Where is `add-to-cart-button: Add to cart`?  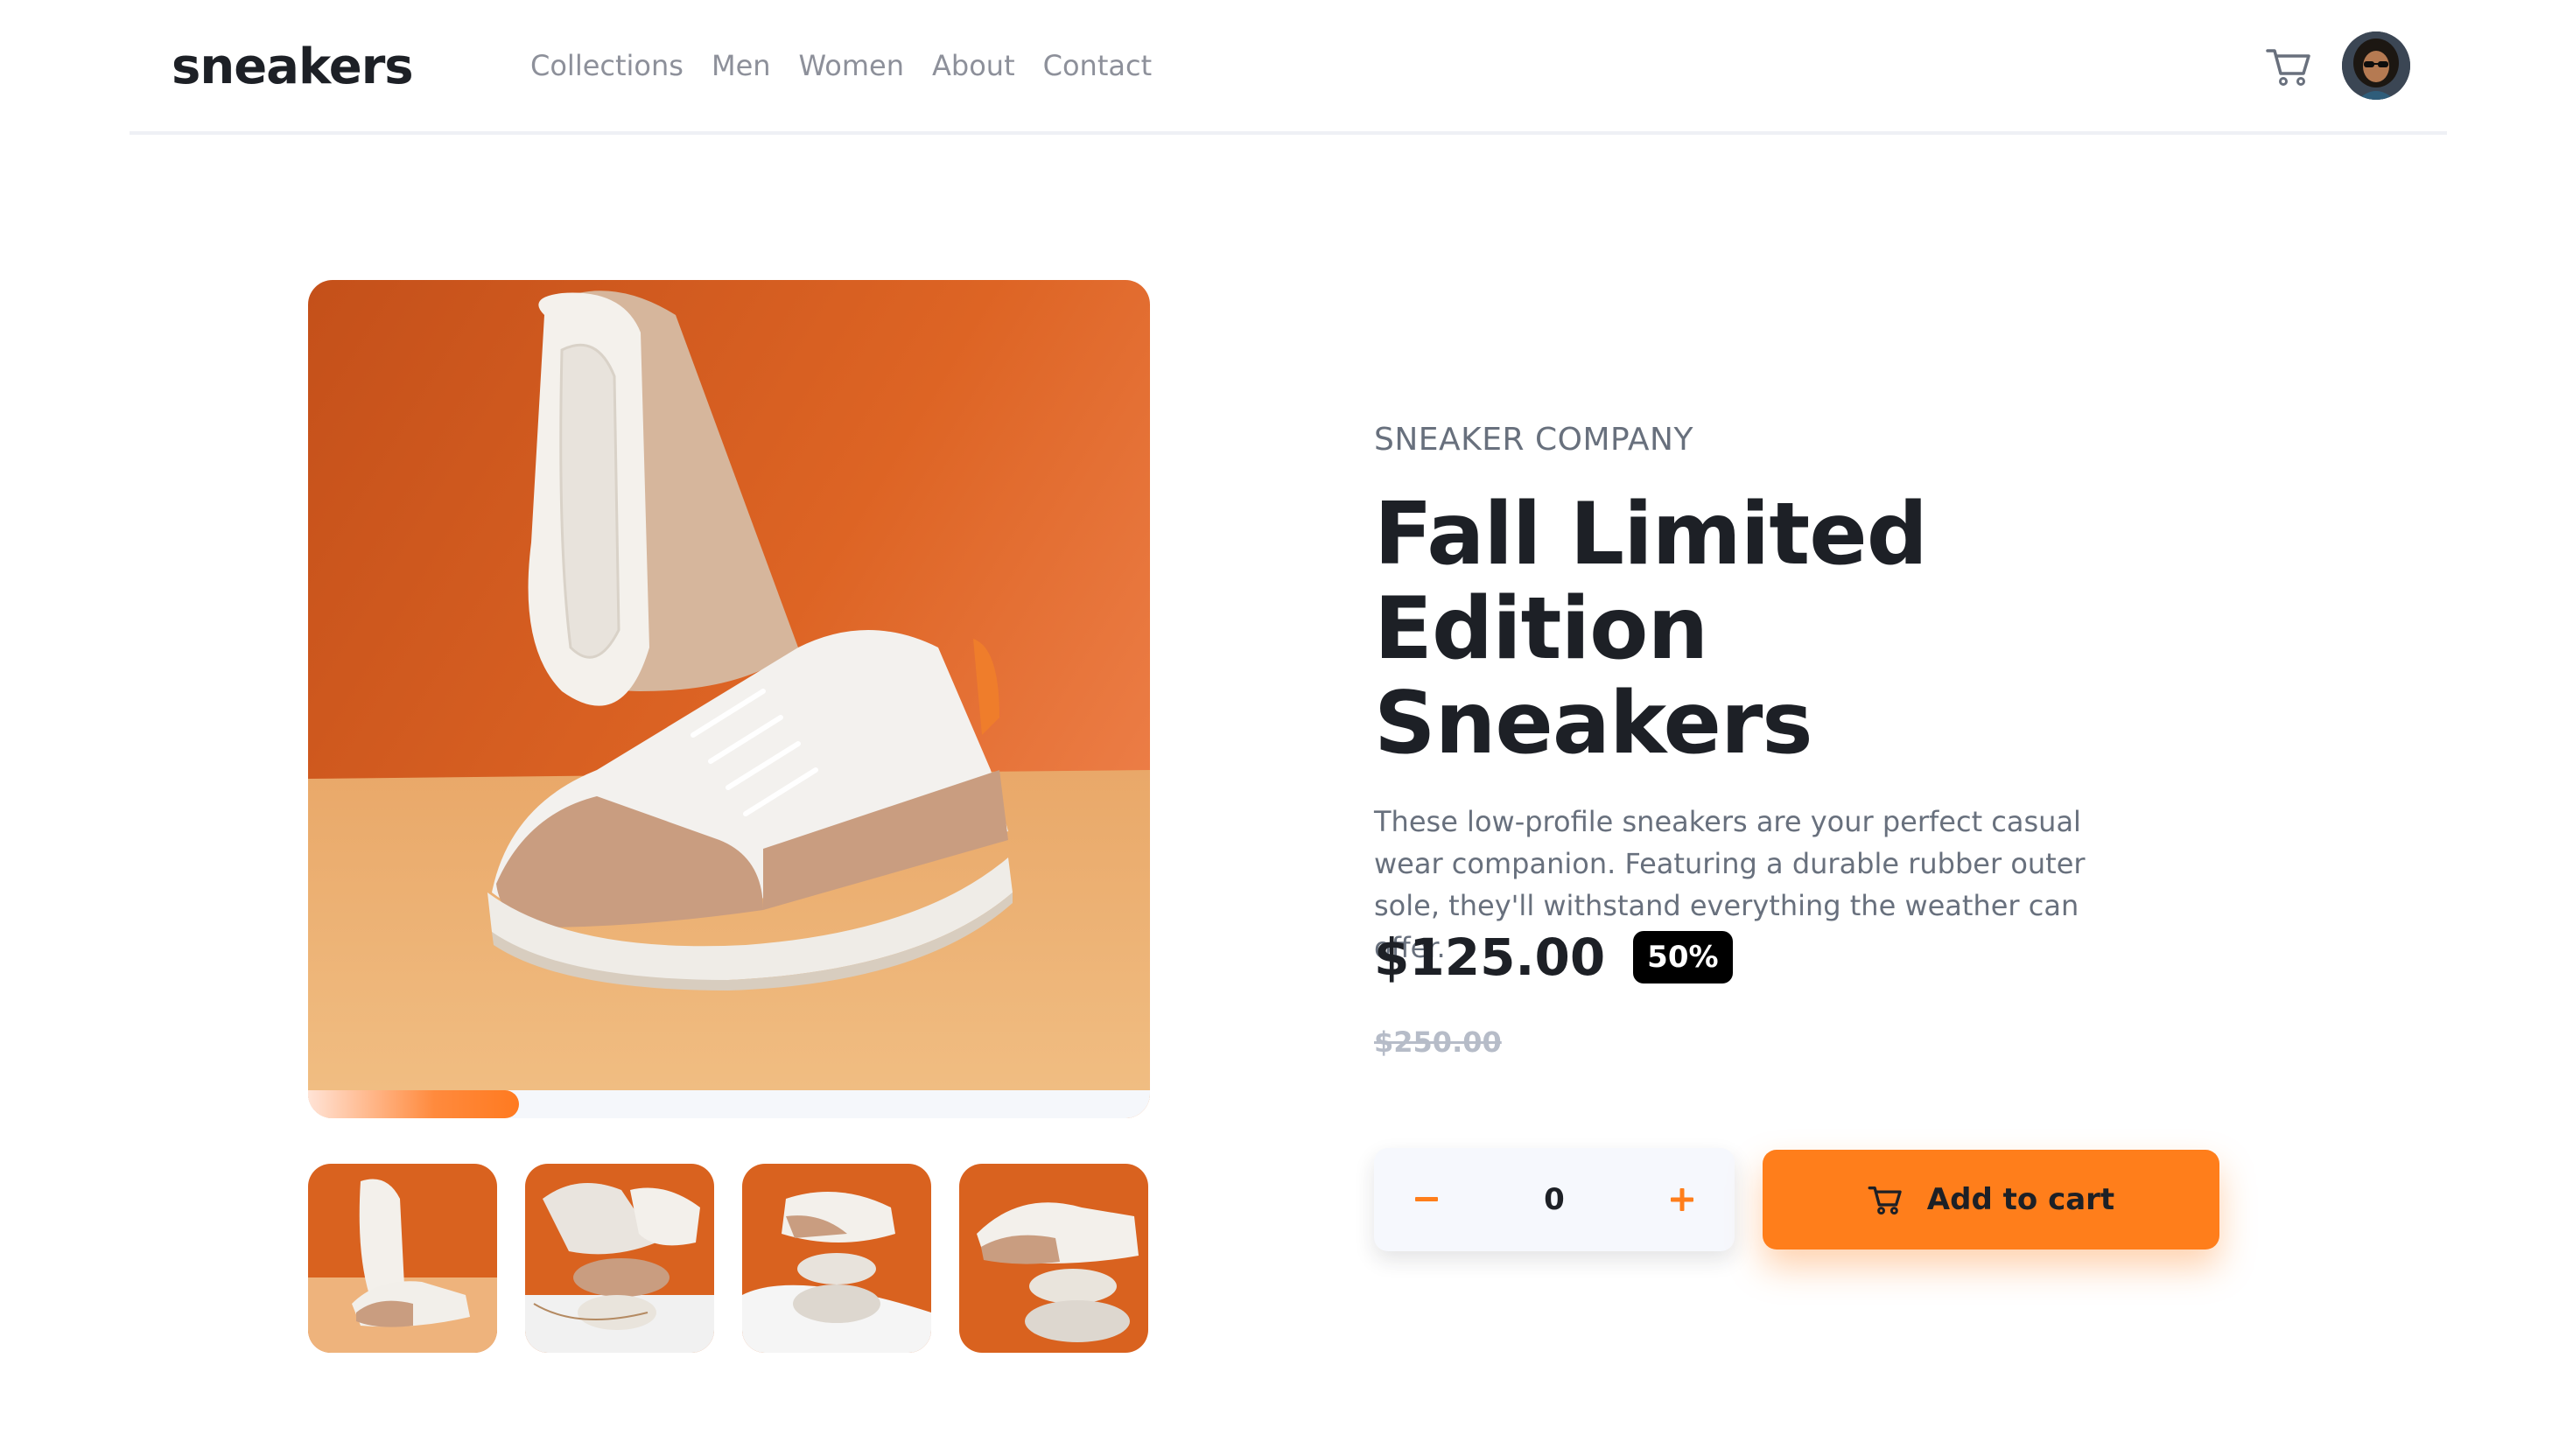 add-to-cart-button: Add to cart is located at coordinates (1991, 1200).